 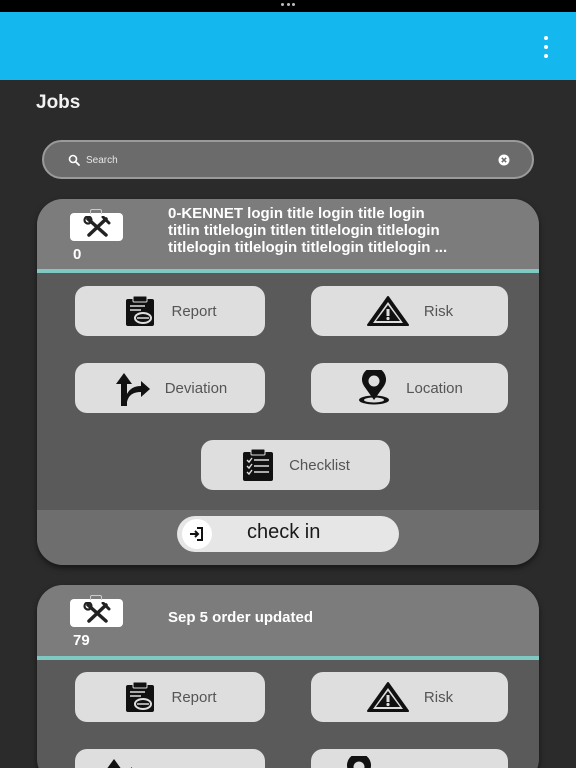 I want to click on check-in-button: check in, so click(x=288, y=534).